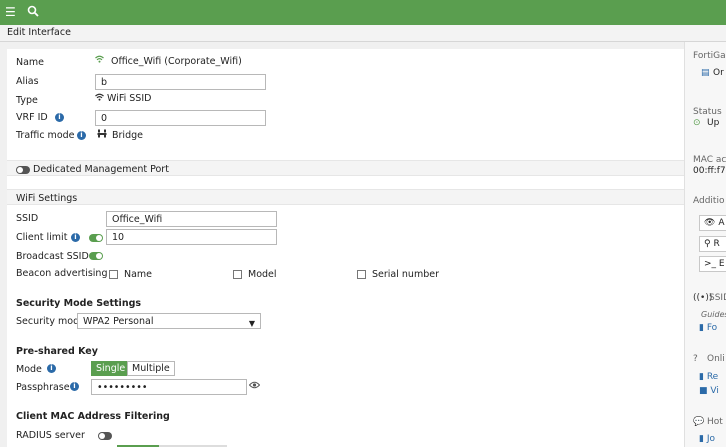 This screenshot has height=447, width=726. I want to click on passphrase-input: •••••••••, so click(169, 387).